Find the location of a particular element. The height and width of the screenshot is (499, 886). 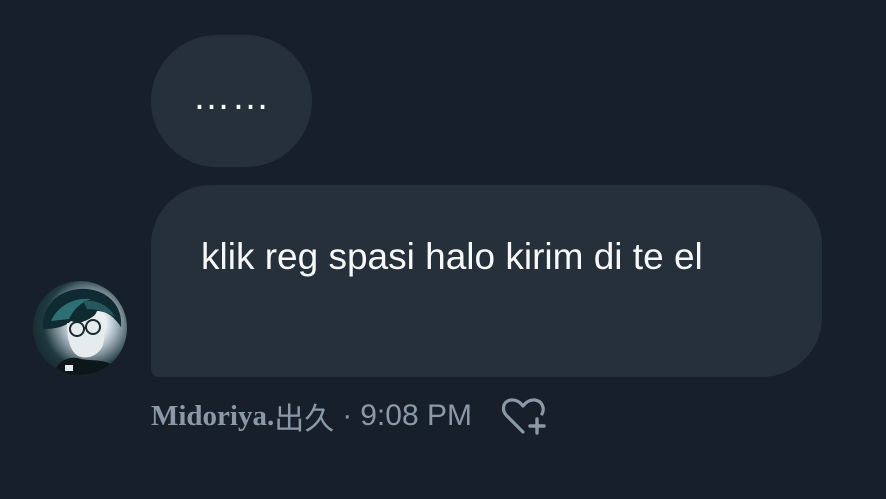

message-meta: Midoriya. 出久 · 9:08 PM is located at coordinates (349, 416).